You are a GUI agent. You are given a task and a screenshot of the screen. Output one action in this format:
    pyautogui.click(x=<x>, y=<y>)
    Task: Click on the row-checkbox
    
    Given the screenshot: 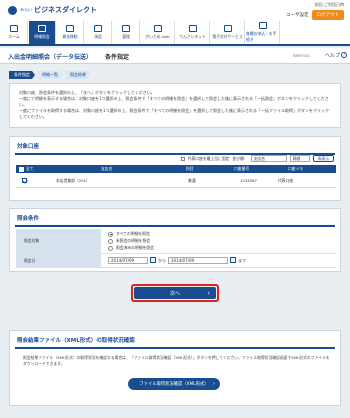 What is the action you would take?
    pyautogui.click(x=24, y=180)
    